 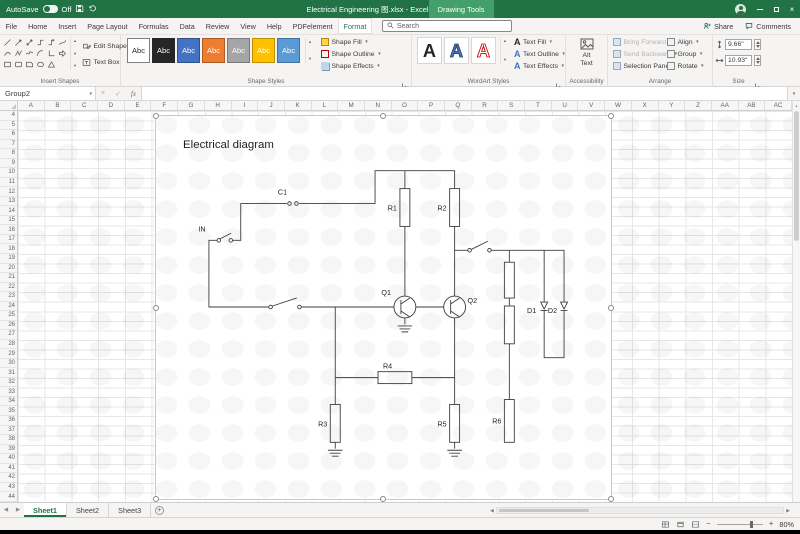 What do you see at coordinates (8, 126) in the screenshot?
I see `row-header-5: 5` at bounding box center [8, 126].